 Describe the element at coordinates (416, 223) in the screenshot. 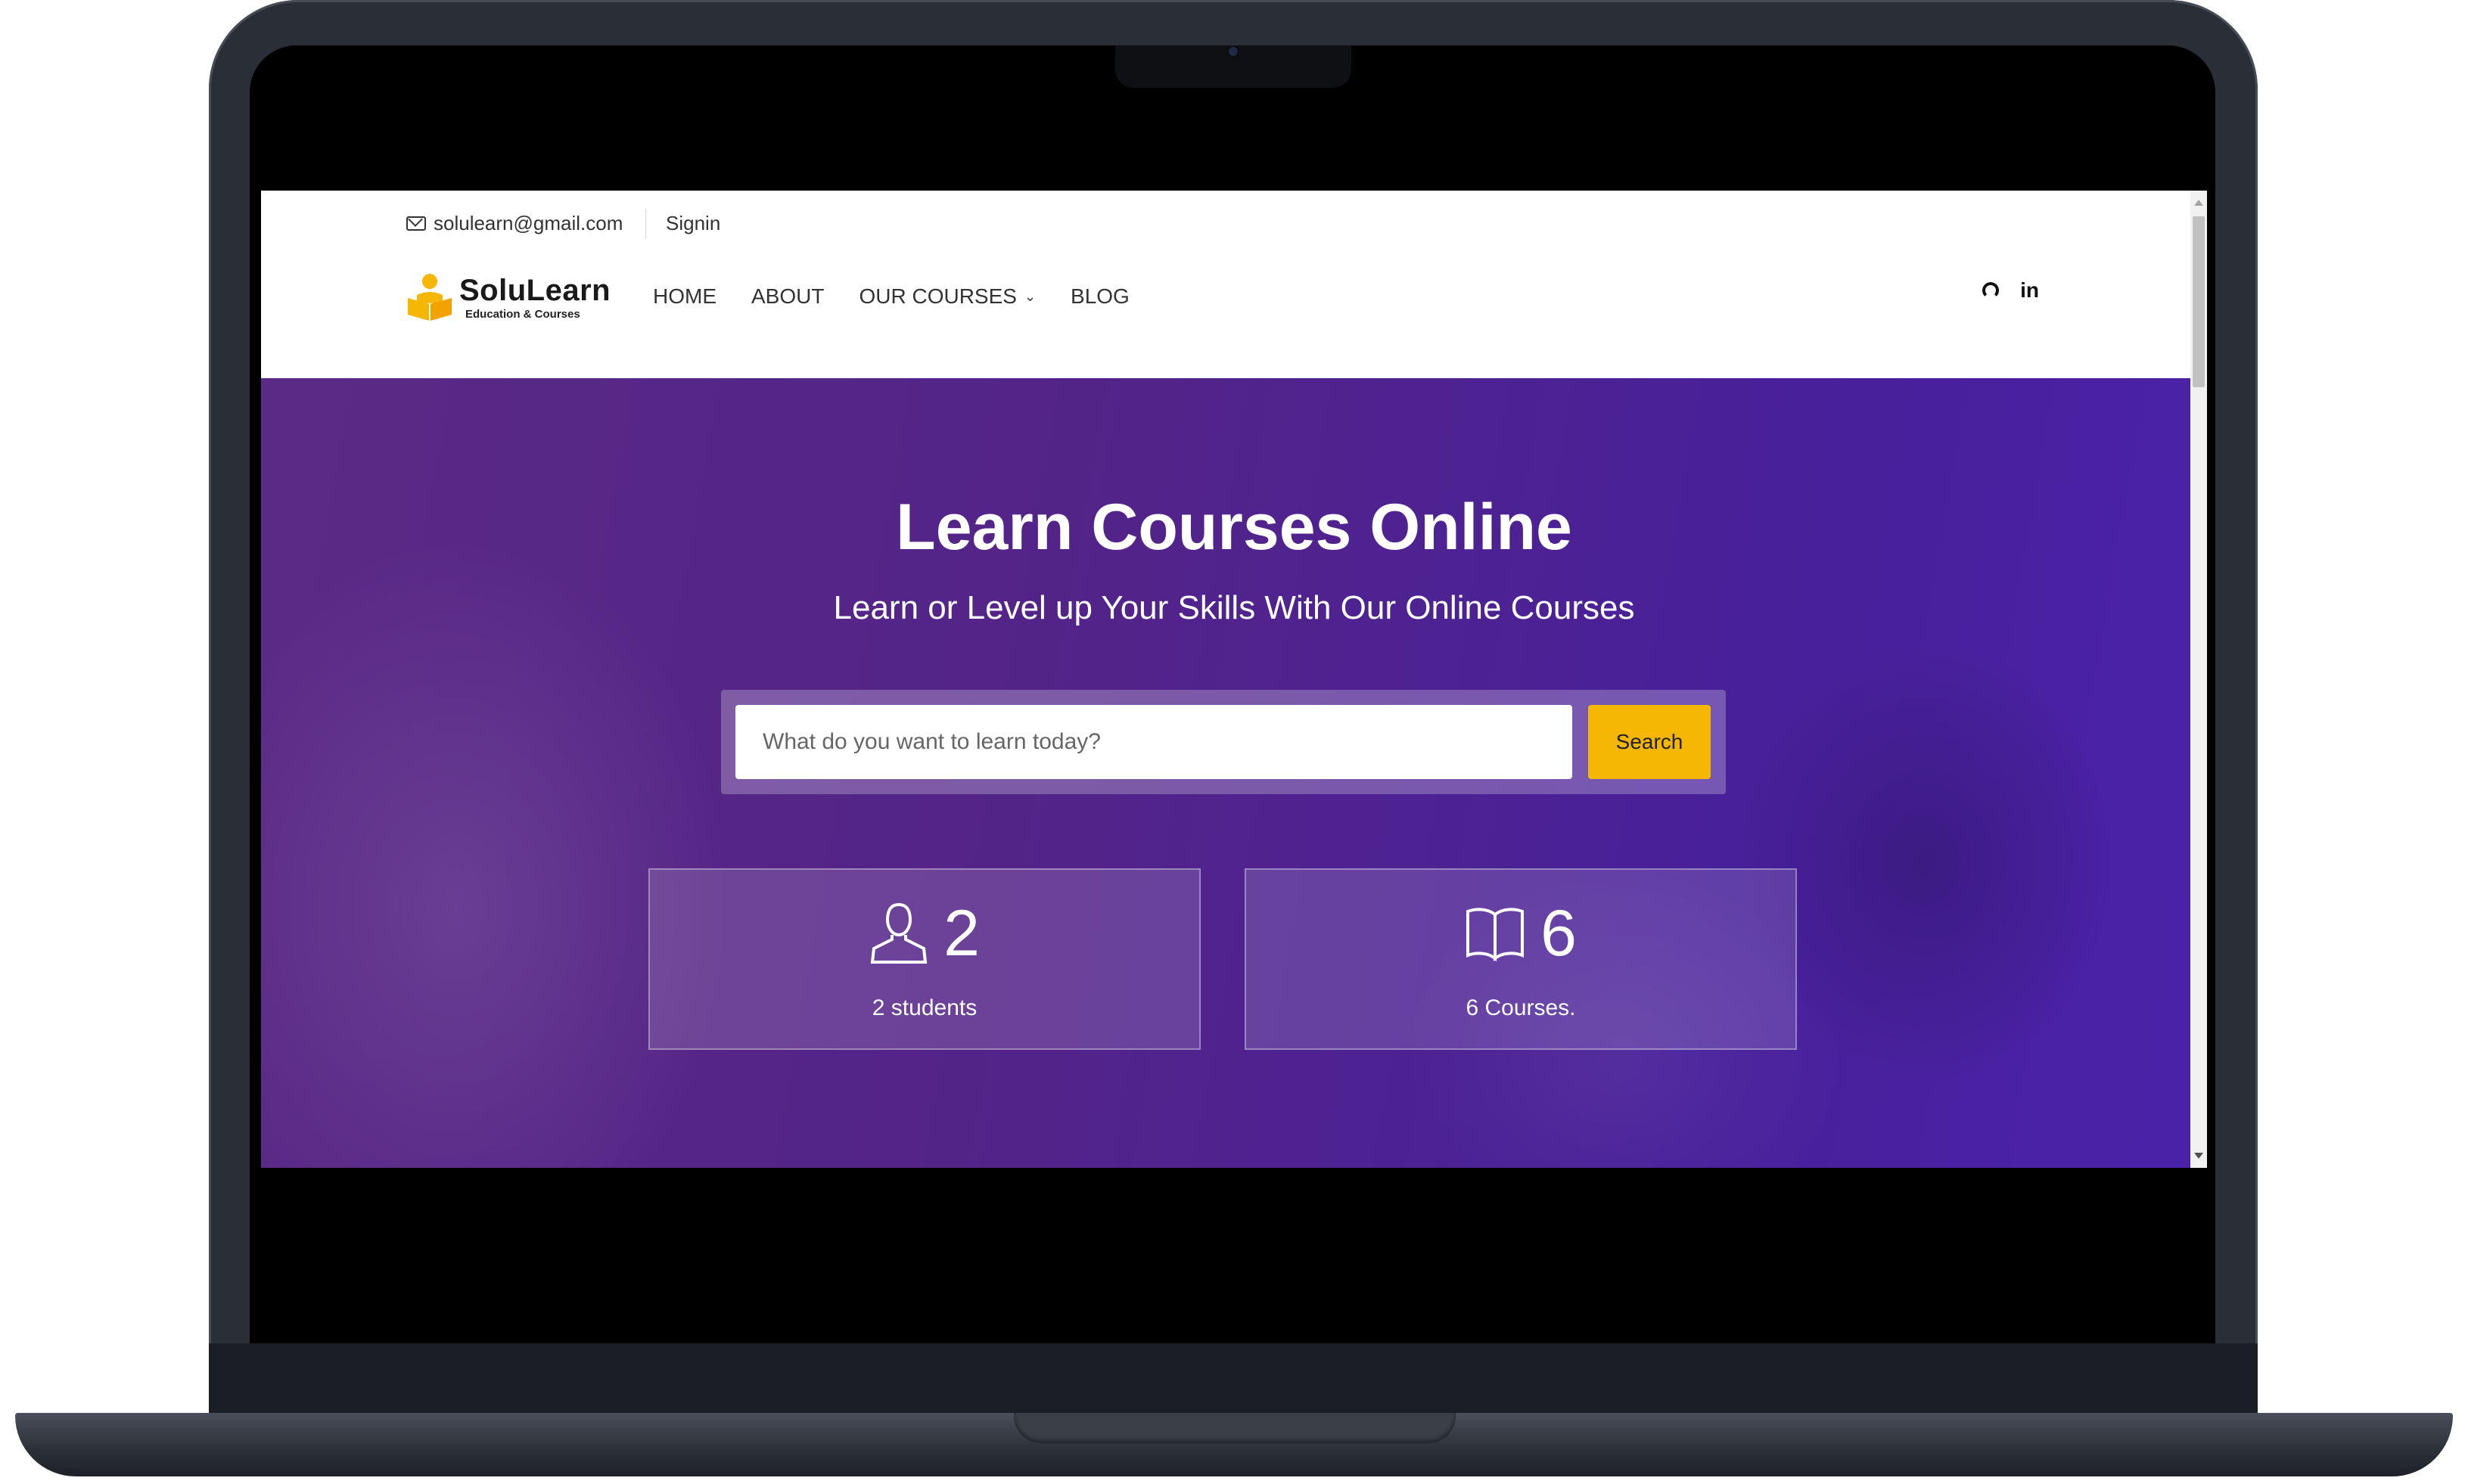

I see `mail-icon` at that location.